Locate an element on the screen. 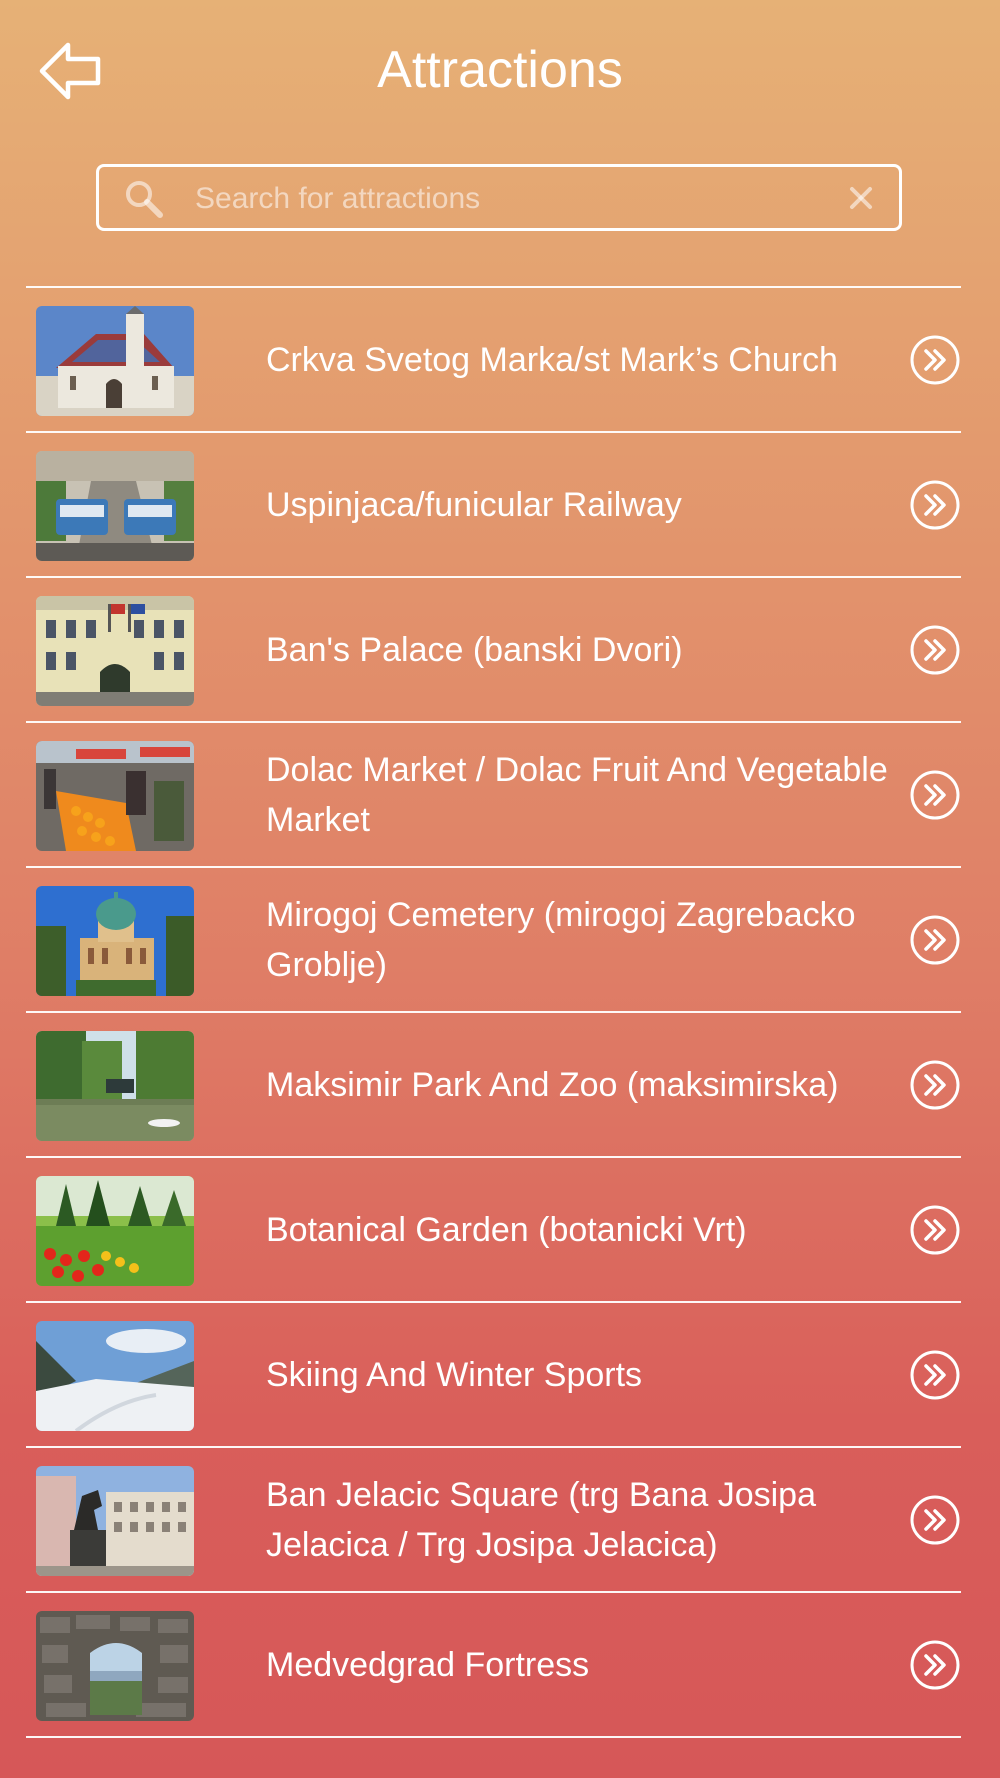 This screenshot has height=1778, width=1000. list-item: Uspinjaca/funicular Railway is located at coordinates (493, 505).